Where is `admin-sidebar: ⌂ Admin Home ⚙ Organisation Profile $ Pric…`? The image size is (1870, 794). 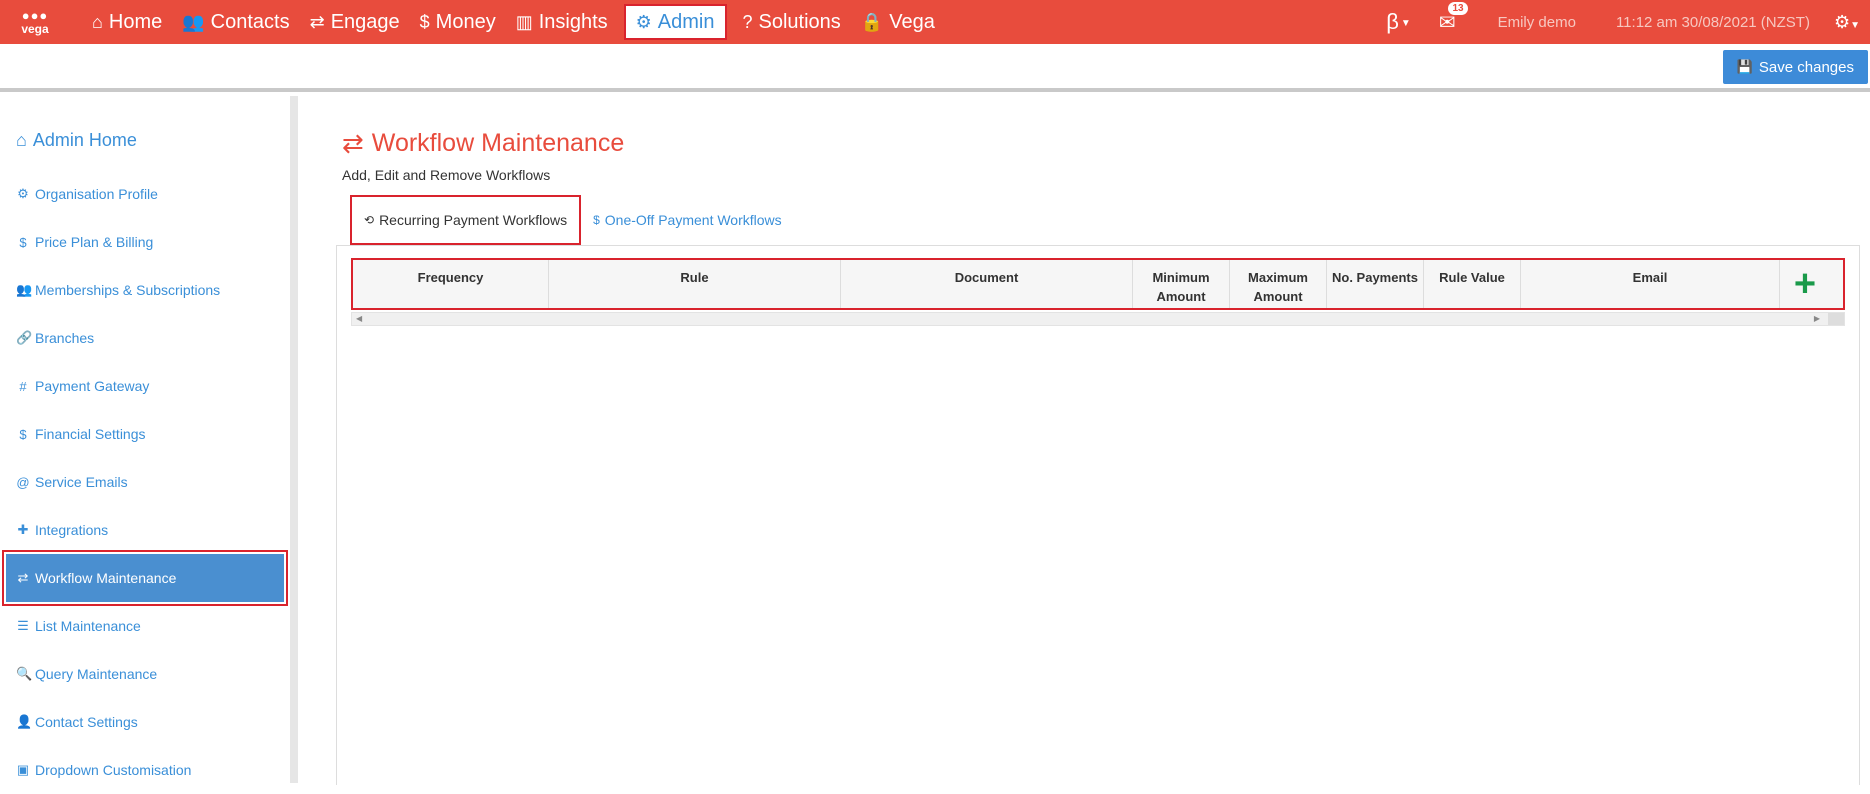
admin-sidebar: ⌂ Admin Home ⚙ Organisation Profile $ Pric… is located at coordinates (149, 439).